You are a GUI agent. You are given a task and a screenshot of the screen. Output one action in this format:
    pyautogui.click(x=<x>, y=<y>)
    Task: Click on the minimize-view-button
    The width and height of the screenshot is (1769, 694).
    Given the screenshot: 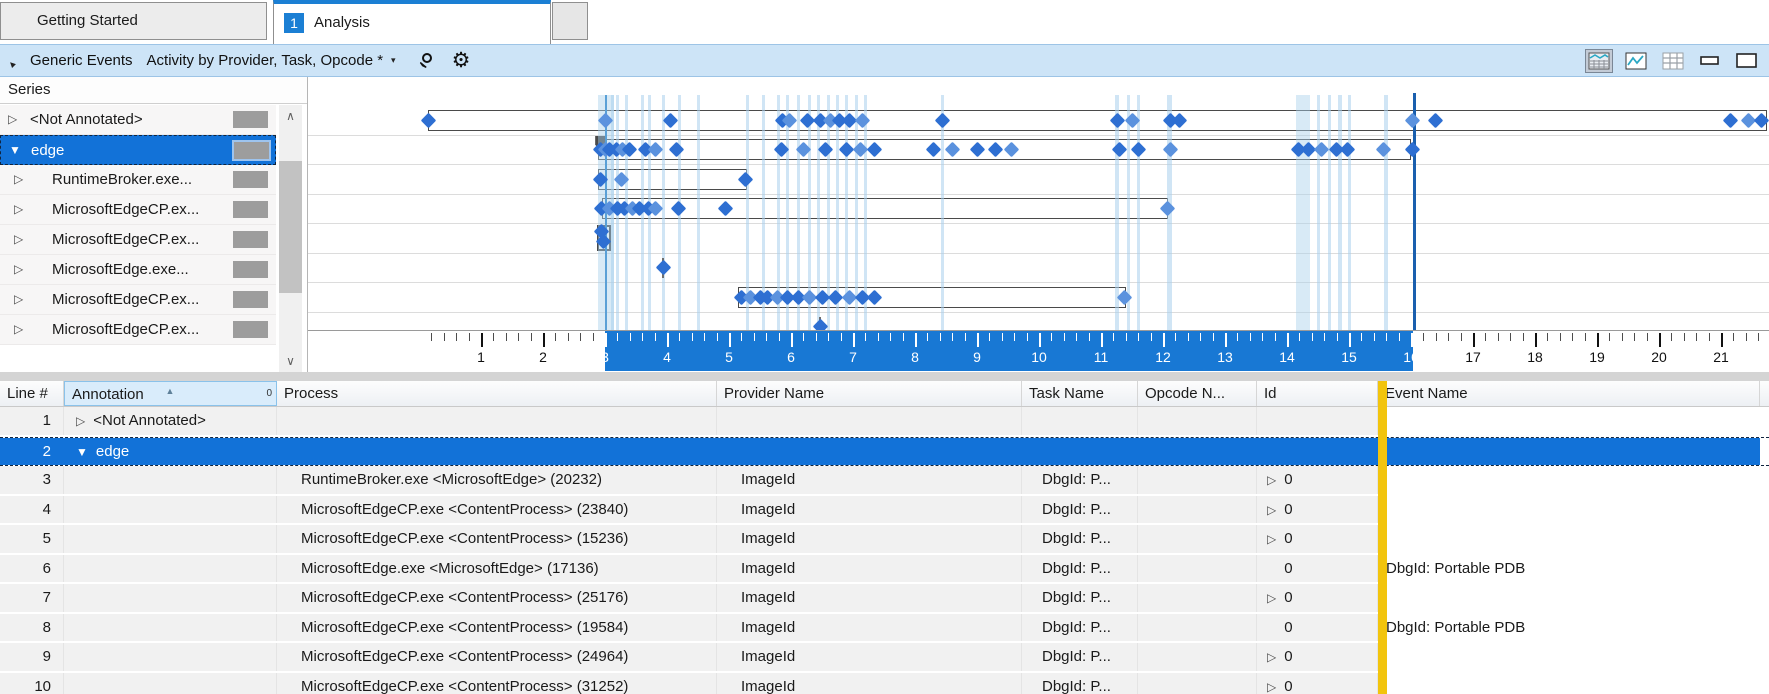 What is the action you would take?
    pyautogui.click(x=1710, y=61)
    